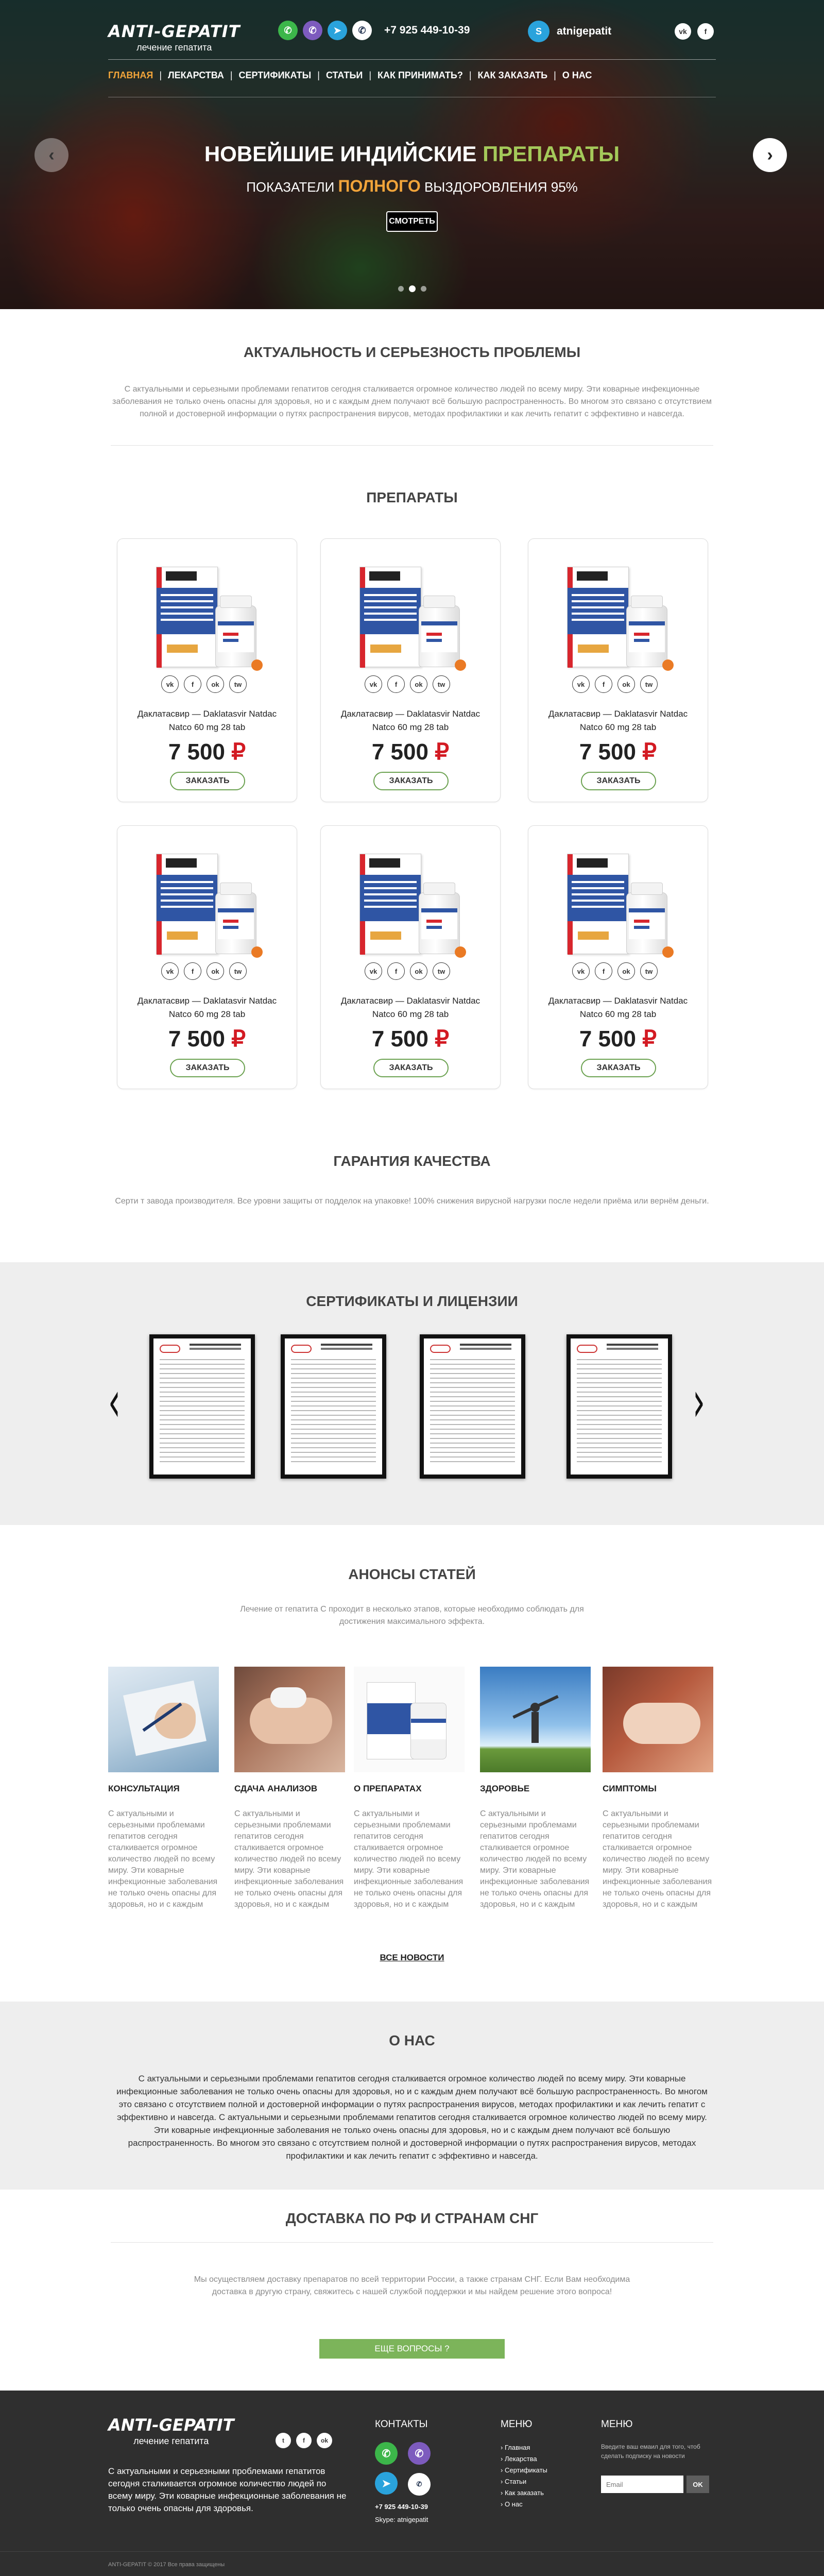  What do you see at coordinates (524, 2459) in the screenshot?
I see `footer-menu-item: Лекарства` at bounding box center [524, 2459].